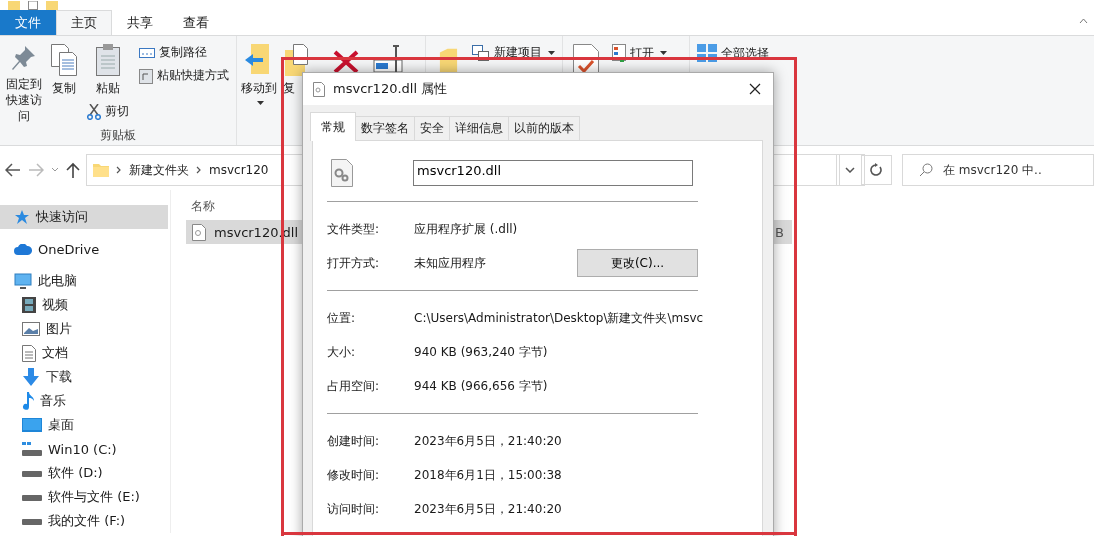 The image size is (1094, 536). Describe the element at coordinates (259, 93) in the screenshot. I see `move-to-button: 移动到` at that location.